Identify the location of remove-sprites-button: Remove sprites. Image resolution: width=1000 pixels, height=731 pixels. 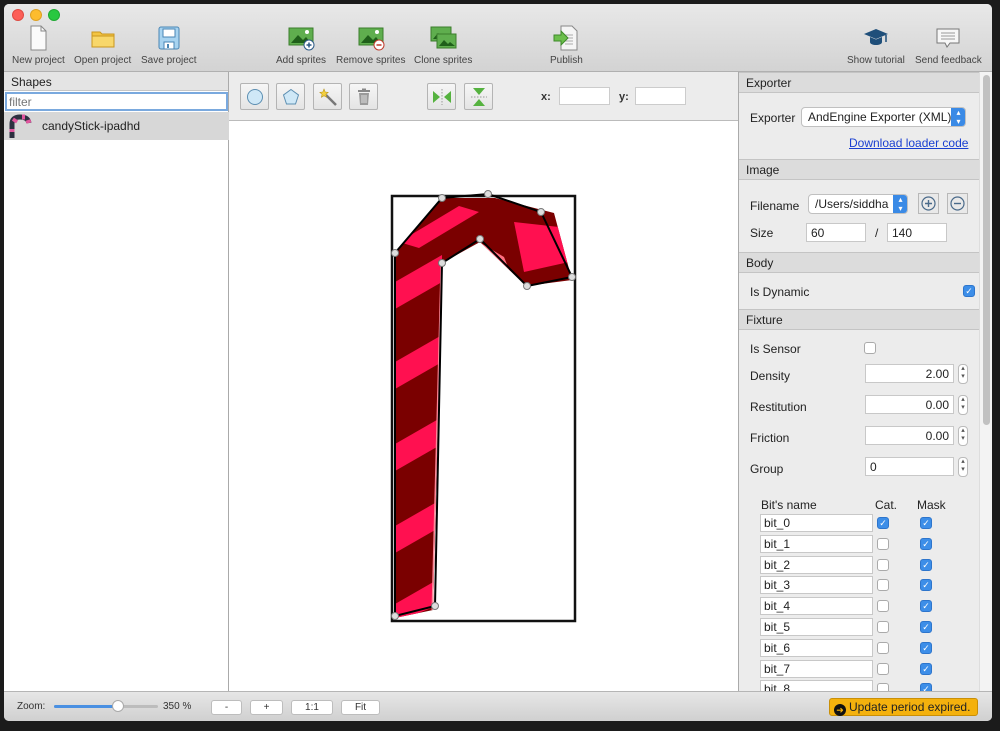
(370, 45).